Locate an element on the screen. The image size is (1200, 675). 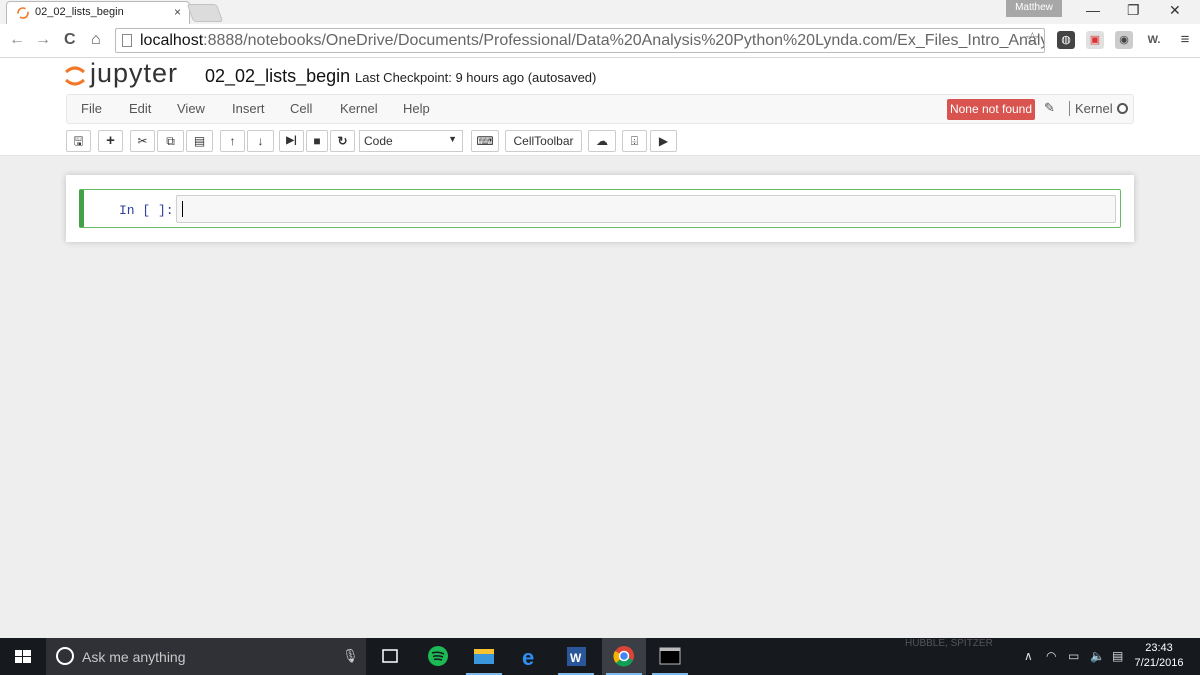
cloud-upload-icon: ☁ is located at coordinates (602, 141).